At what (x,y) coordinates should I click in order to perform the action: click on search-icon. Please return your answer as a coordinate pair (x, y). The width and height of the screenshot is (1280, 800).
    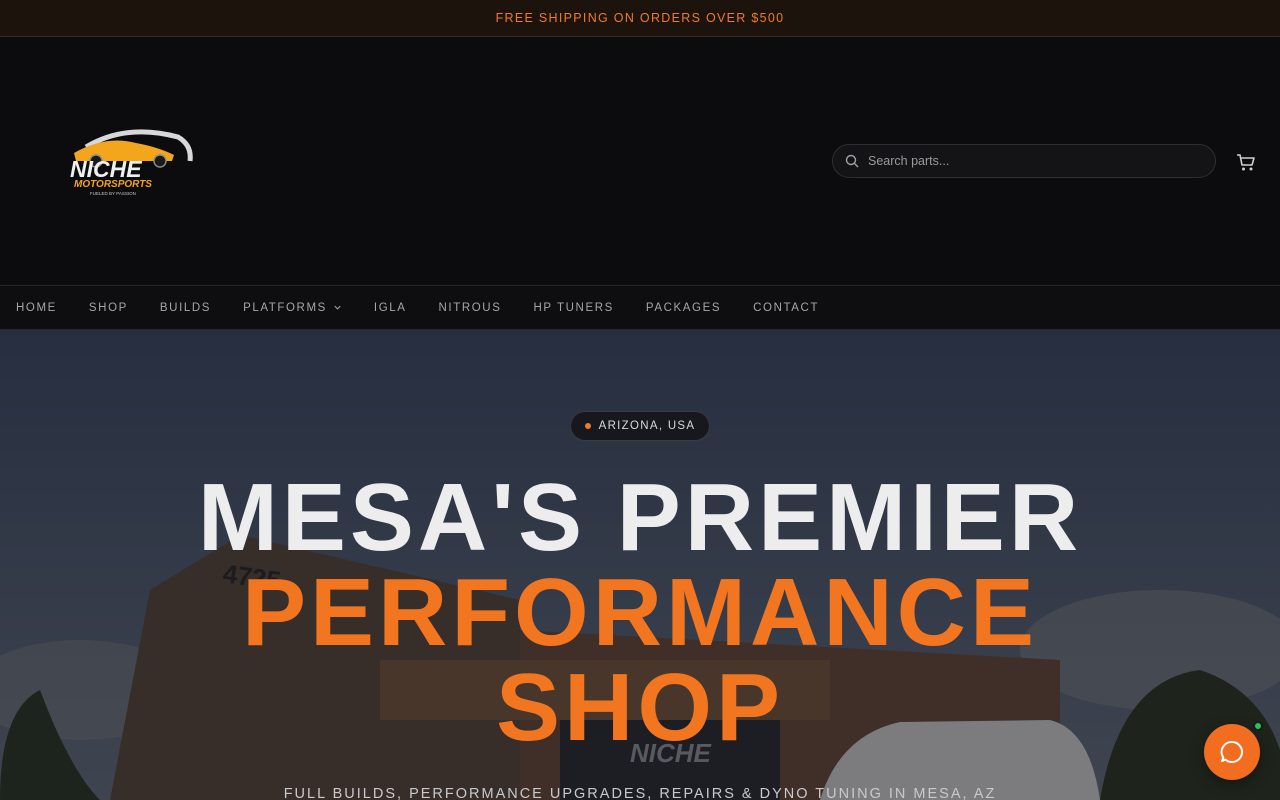
    Looking at the image, I should click on (852, 161).